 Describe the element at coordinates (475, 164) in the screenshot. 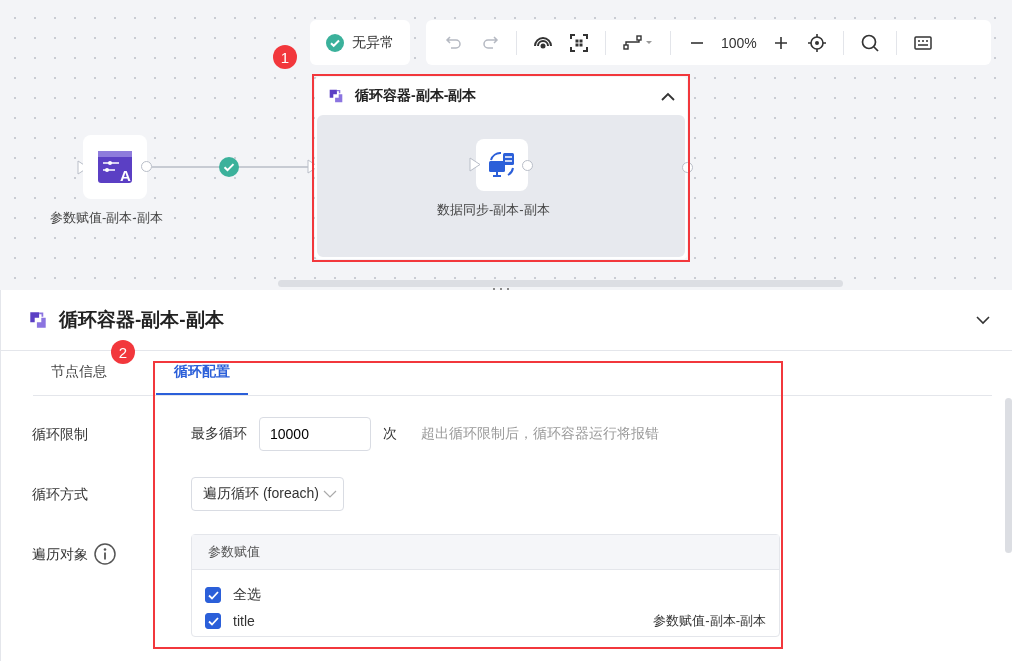

I see `input-port-icon` at that location.